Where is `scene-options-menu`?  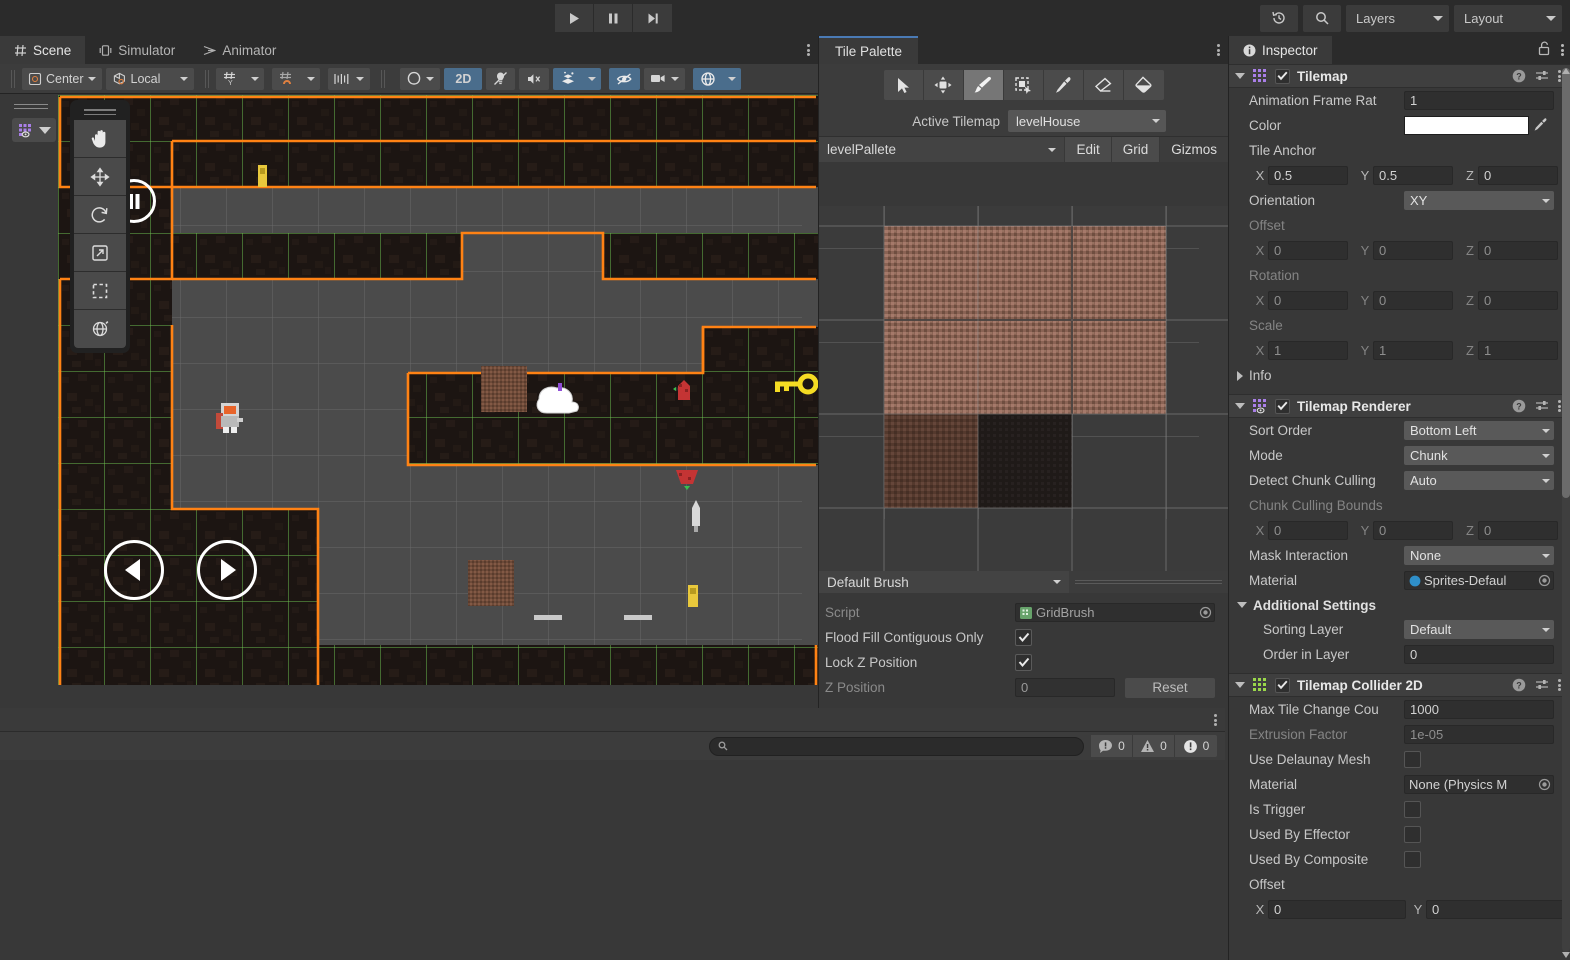 scene-options-menu is located at coordinates (808, 50).